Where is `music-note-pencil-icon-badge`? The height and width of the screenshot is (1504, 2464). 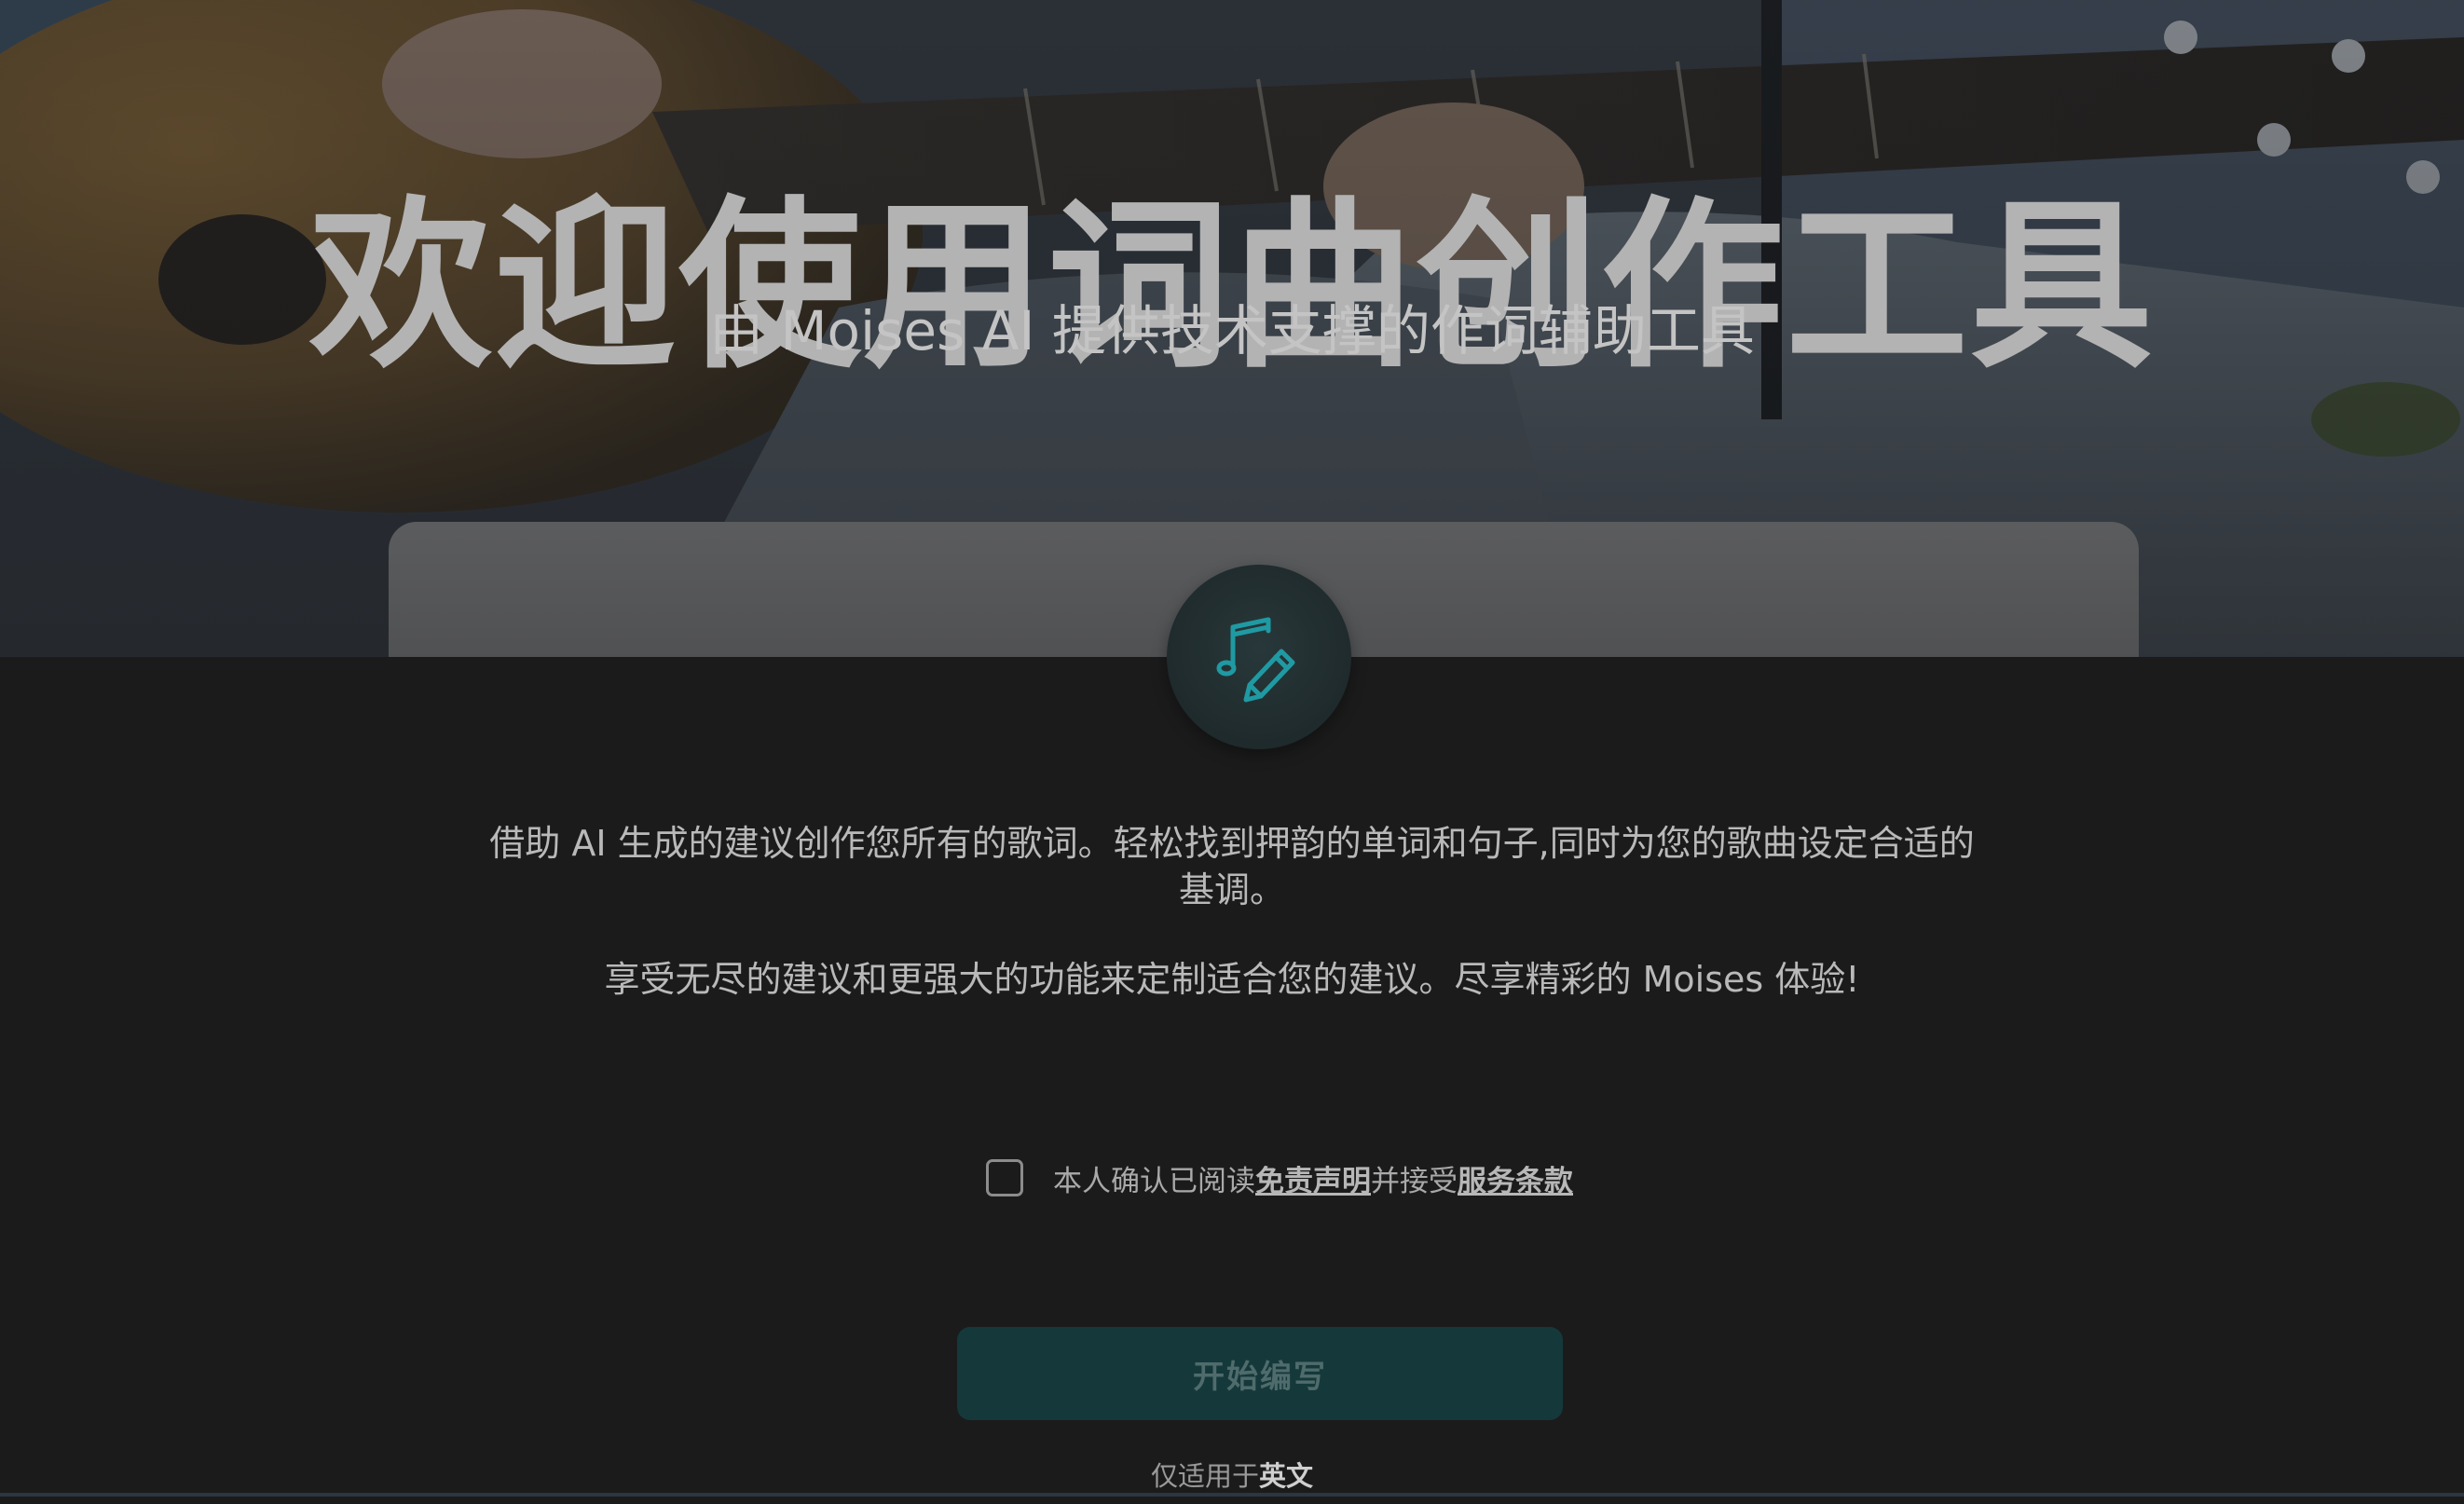
music-note-pencil-icon-badge is located at coordinates (1259, 657).